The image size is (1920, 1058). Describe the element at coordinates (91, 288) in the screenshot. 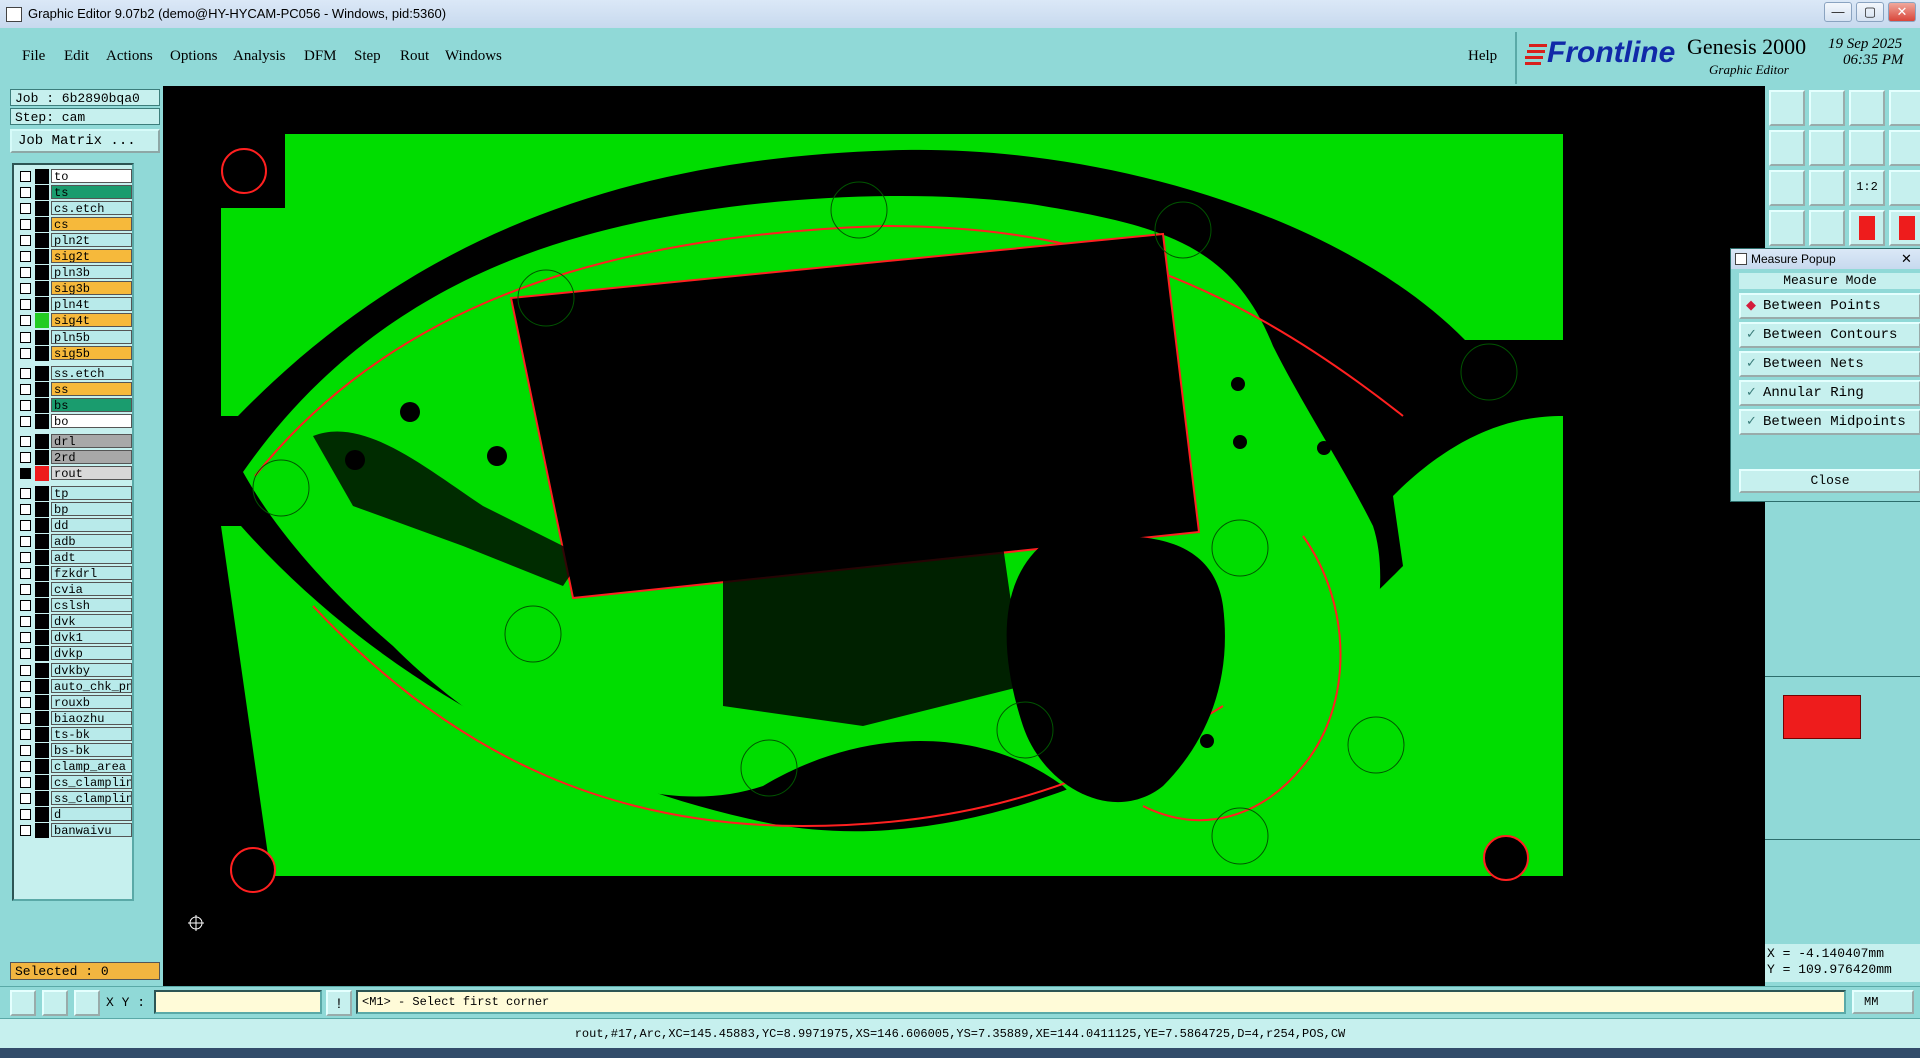

I see `layer-name: sig3b` at that location.